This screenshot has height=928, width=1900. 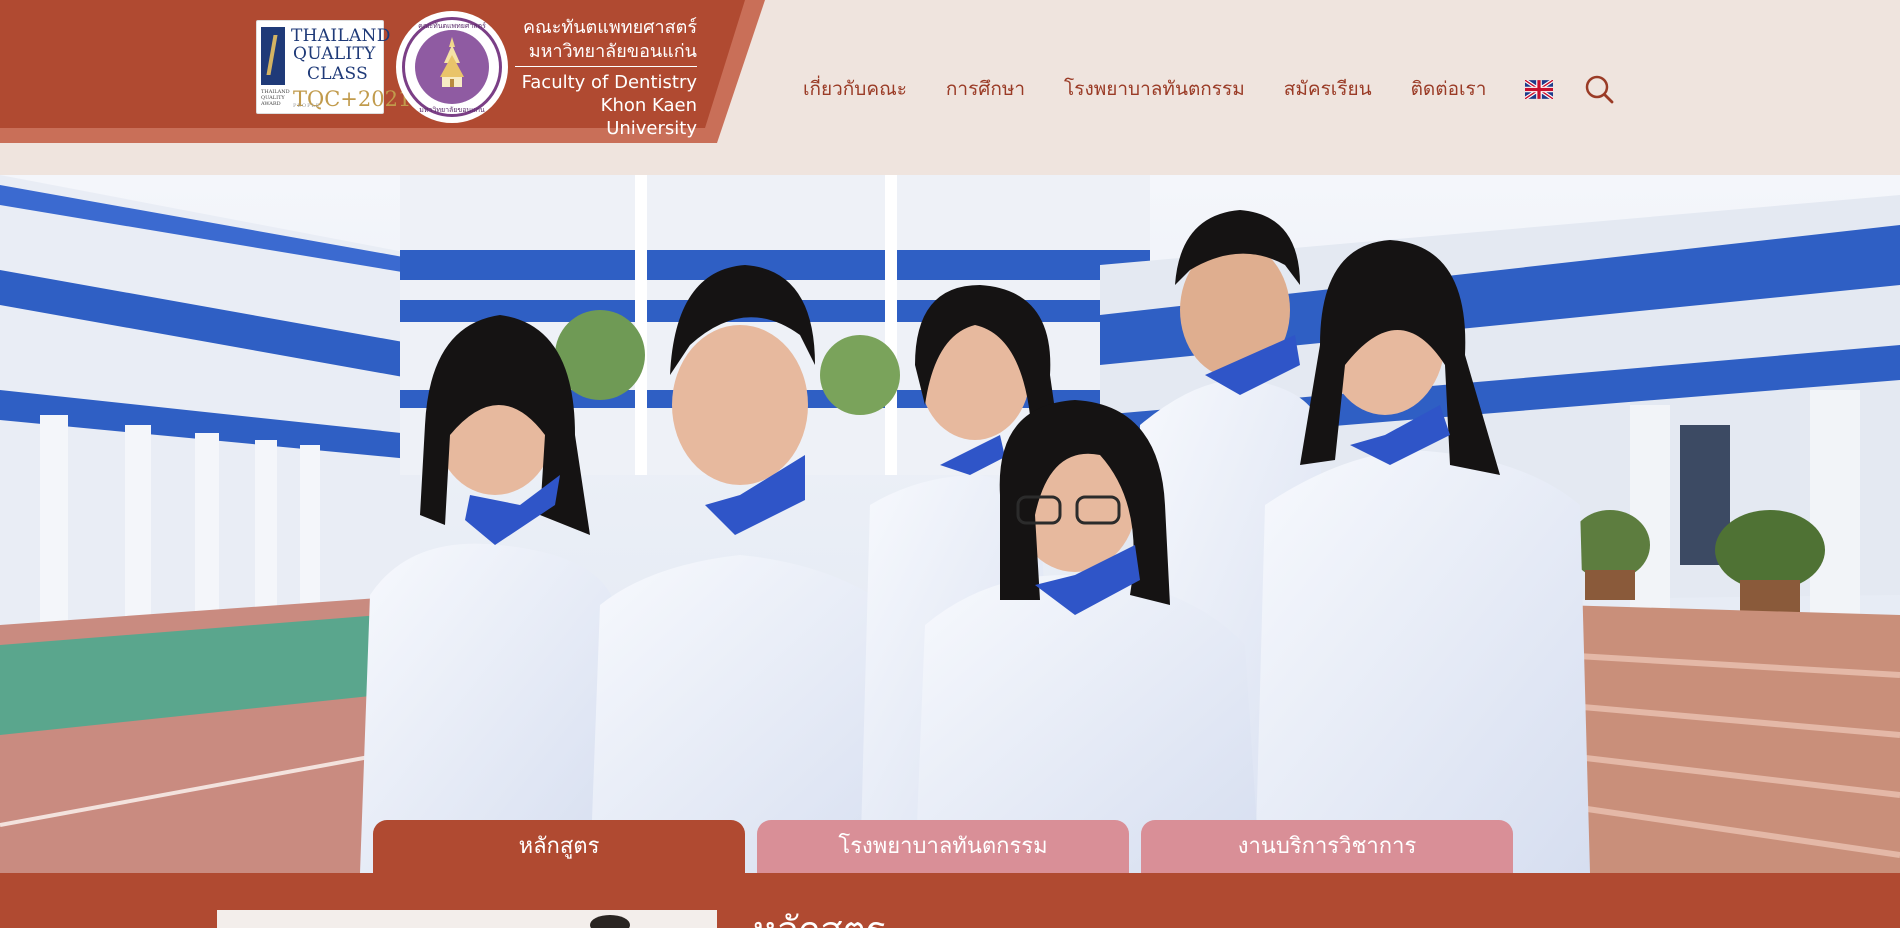 What do you see at coordinates (1328, 89) in the screenshot?
I see `nav-item-admission: สมัครเรียน` at bounding box center [1328, 89].